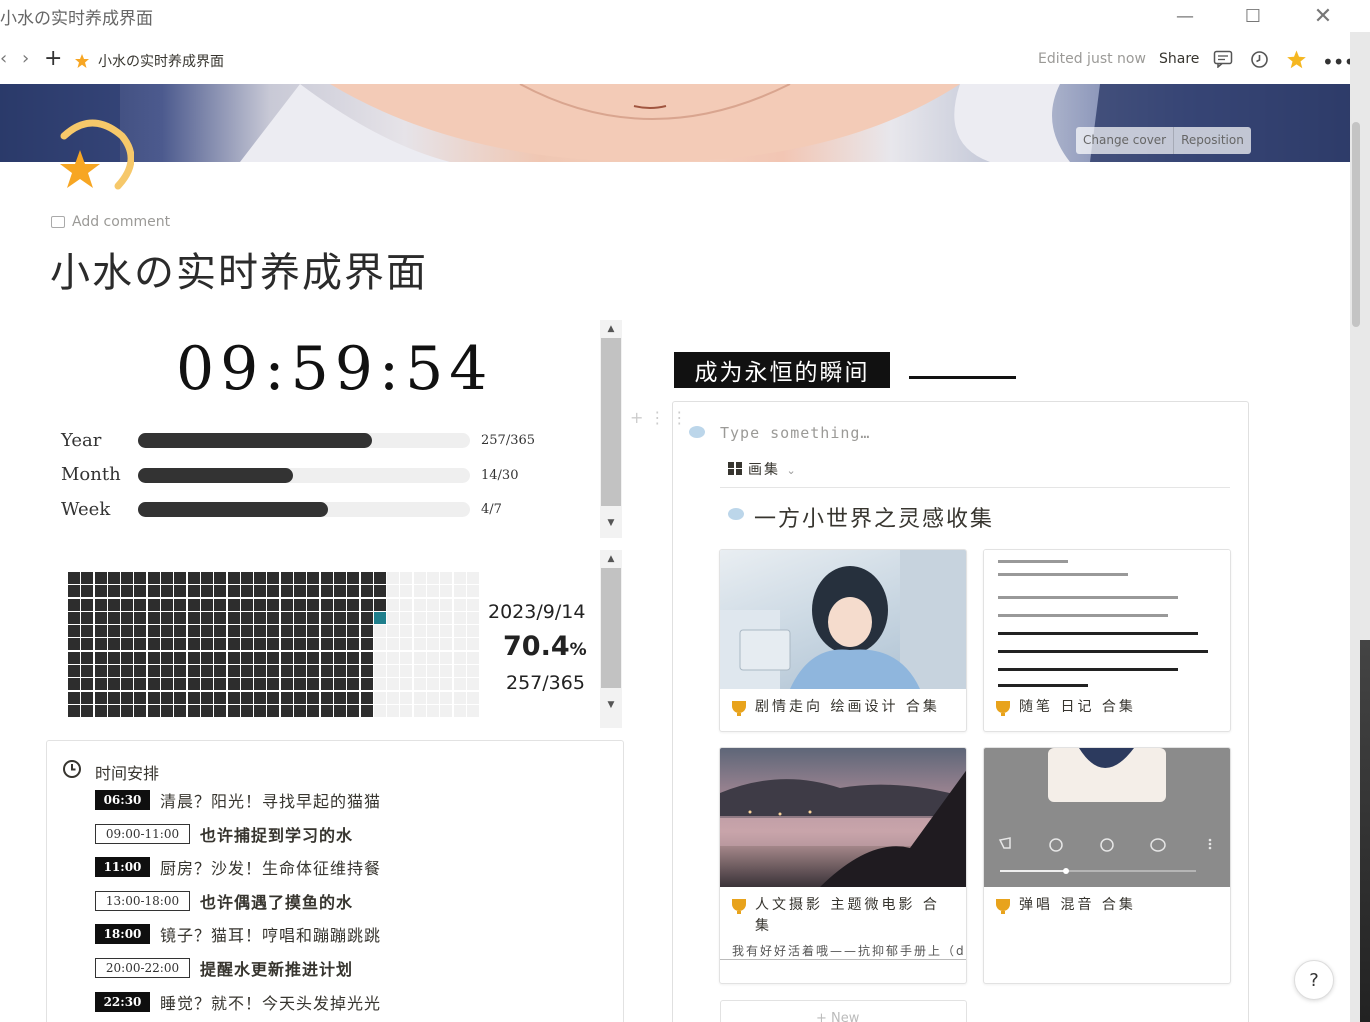 This screenshot has width=1370, height=1022. Describe the element at coordinates (271, 935) in the screenshot. I see `schedule-text: 镜子？猫耳！哼唱和蹦蹦跳跳` at that location.